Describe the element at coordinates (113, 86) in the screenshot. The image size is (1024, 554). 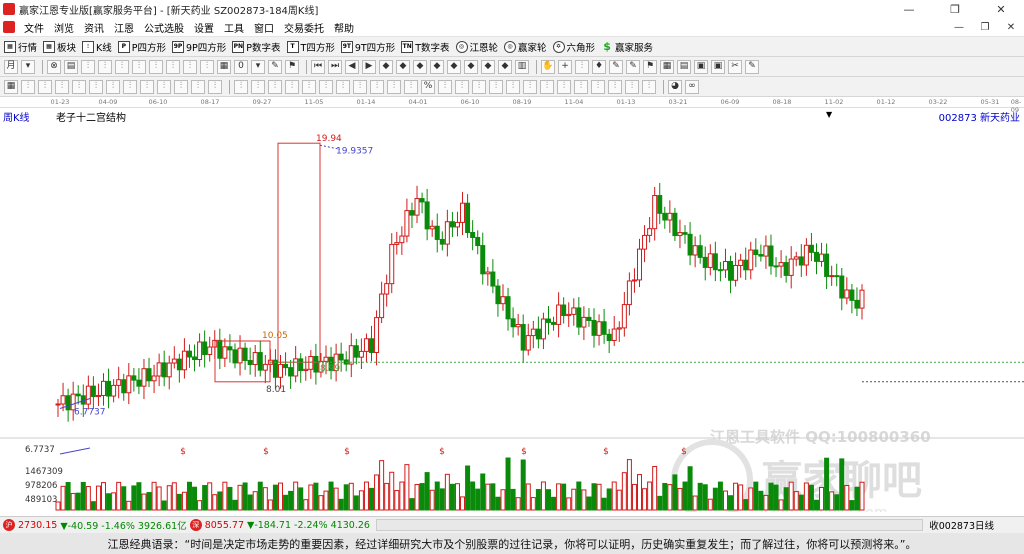
I see `t7-icon: ⫶` at that location.